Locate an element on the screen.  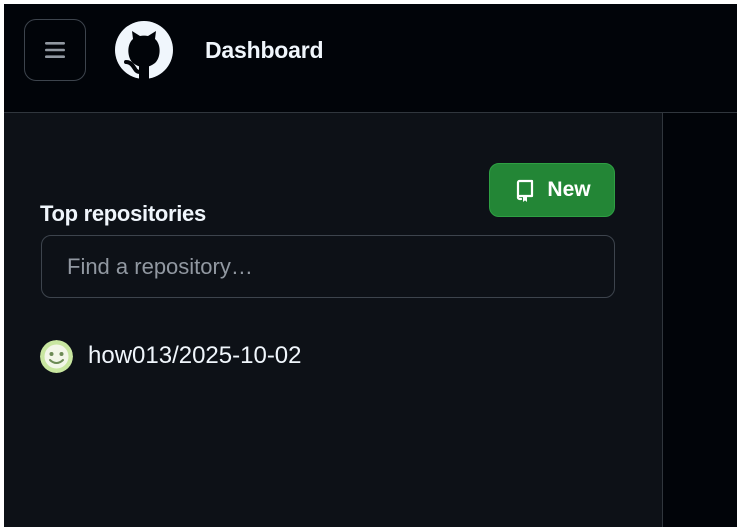
top-repositories-heading: Top repositories is located at coordinates (123, 214).